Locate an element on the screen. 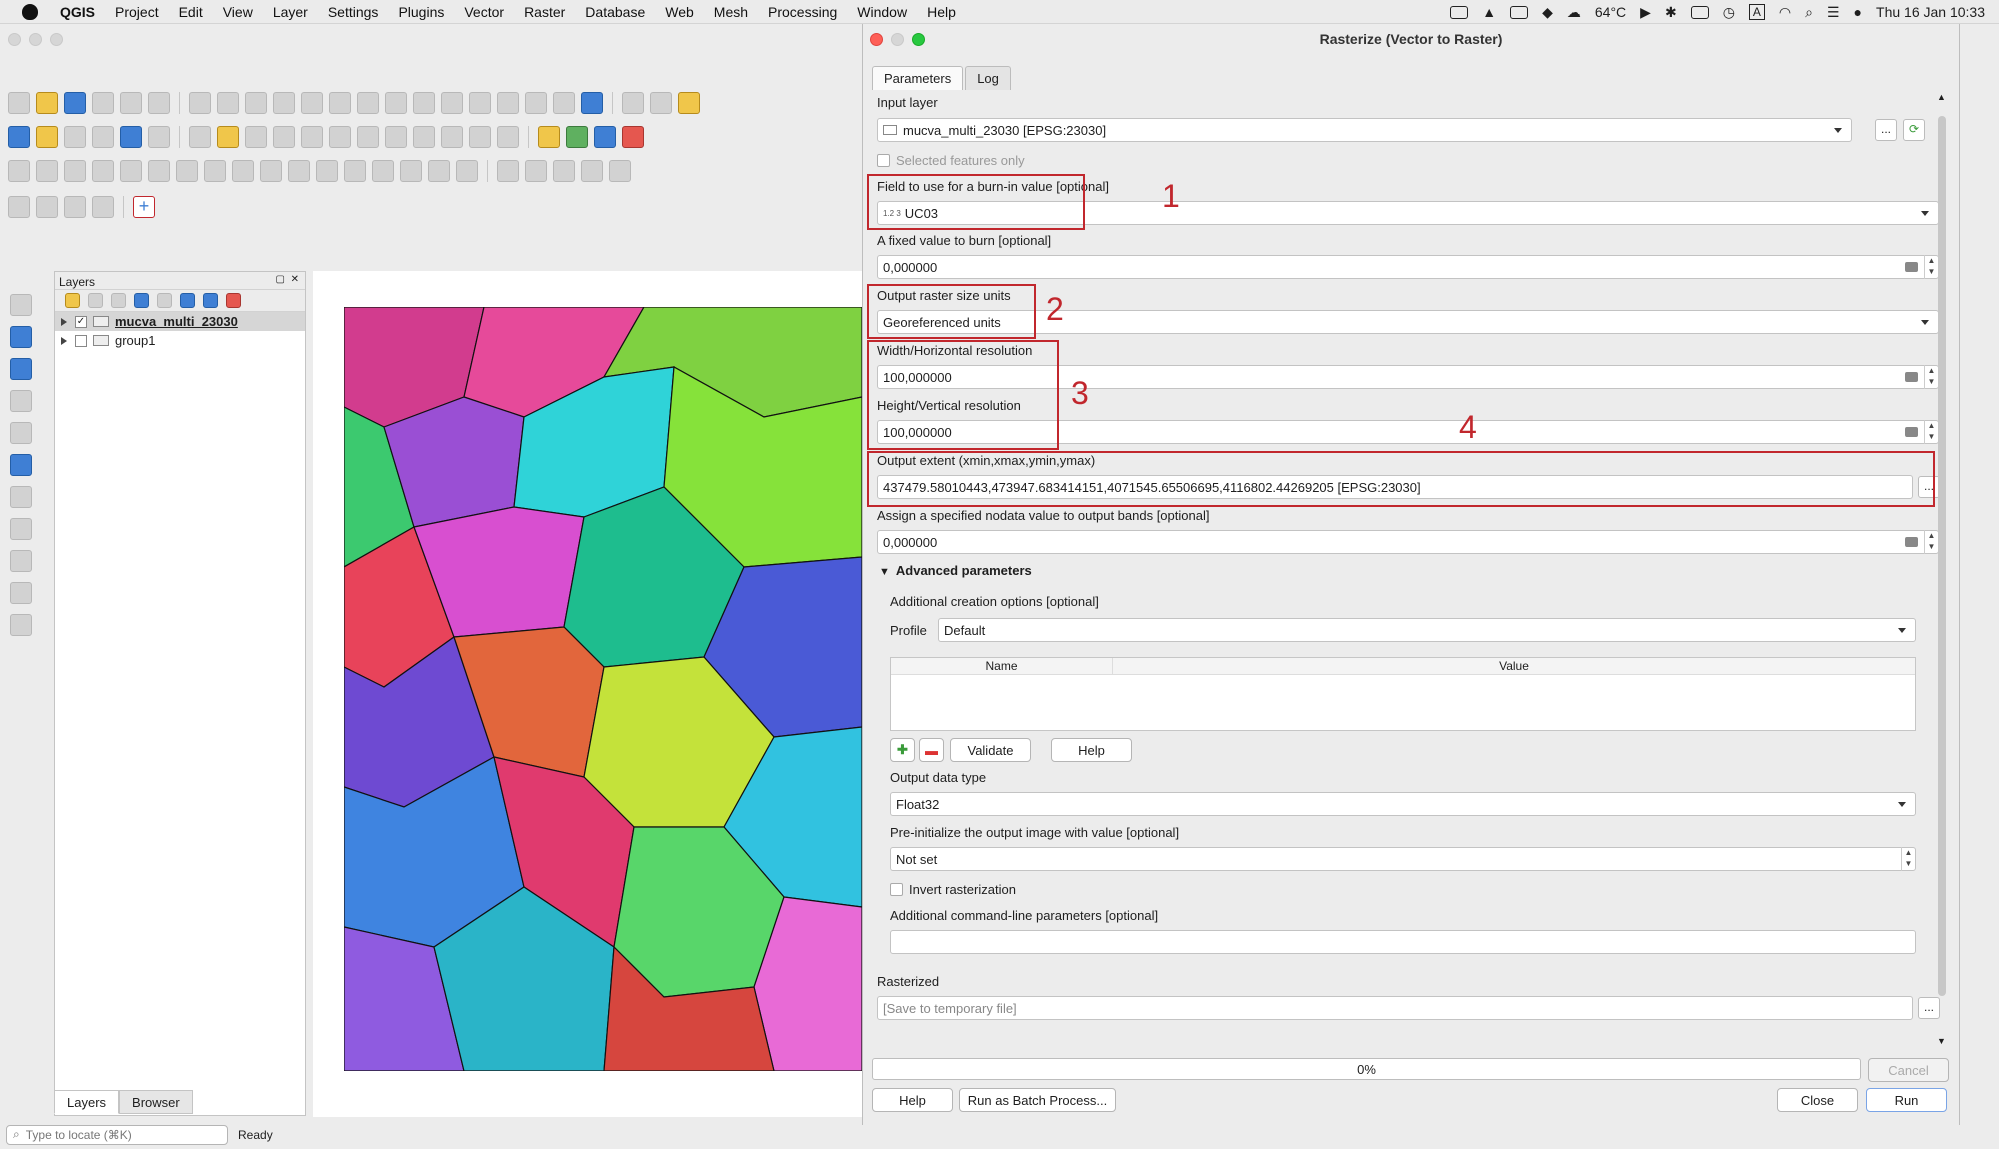 The height and width of the screenshot is (1149, 1999). new-spatialite-layer-icon is located at coordinates (103, 137).